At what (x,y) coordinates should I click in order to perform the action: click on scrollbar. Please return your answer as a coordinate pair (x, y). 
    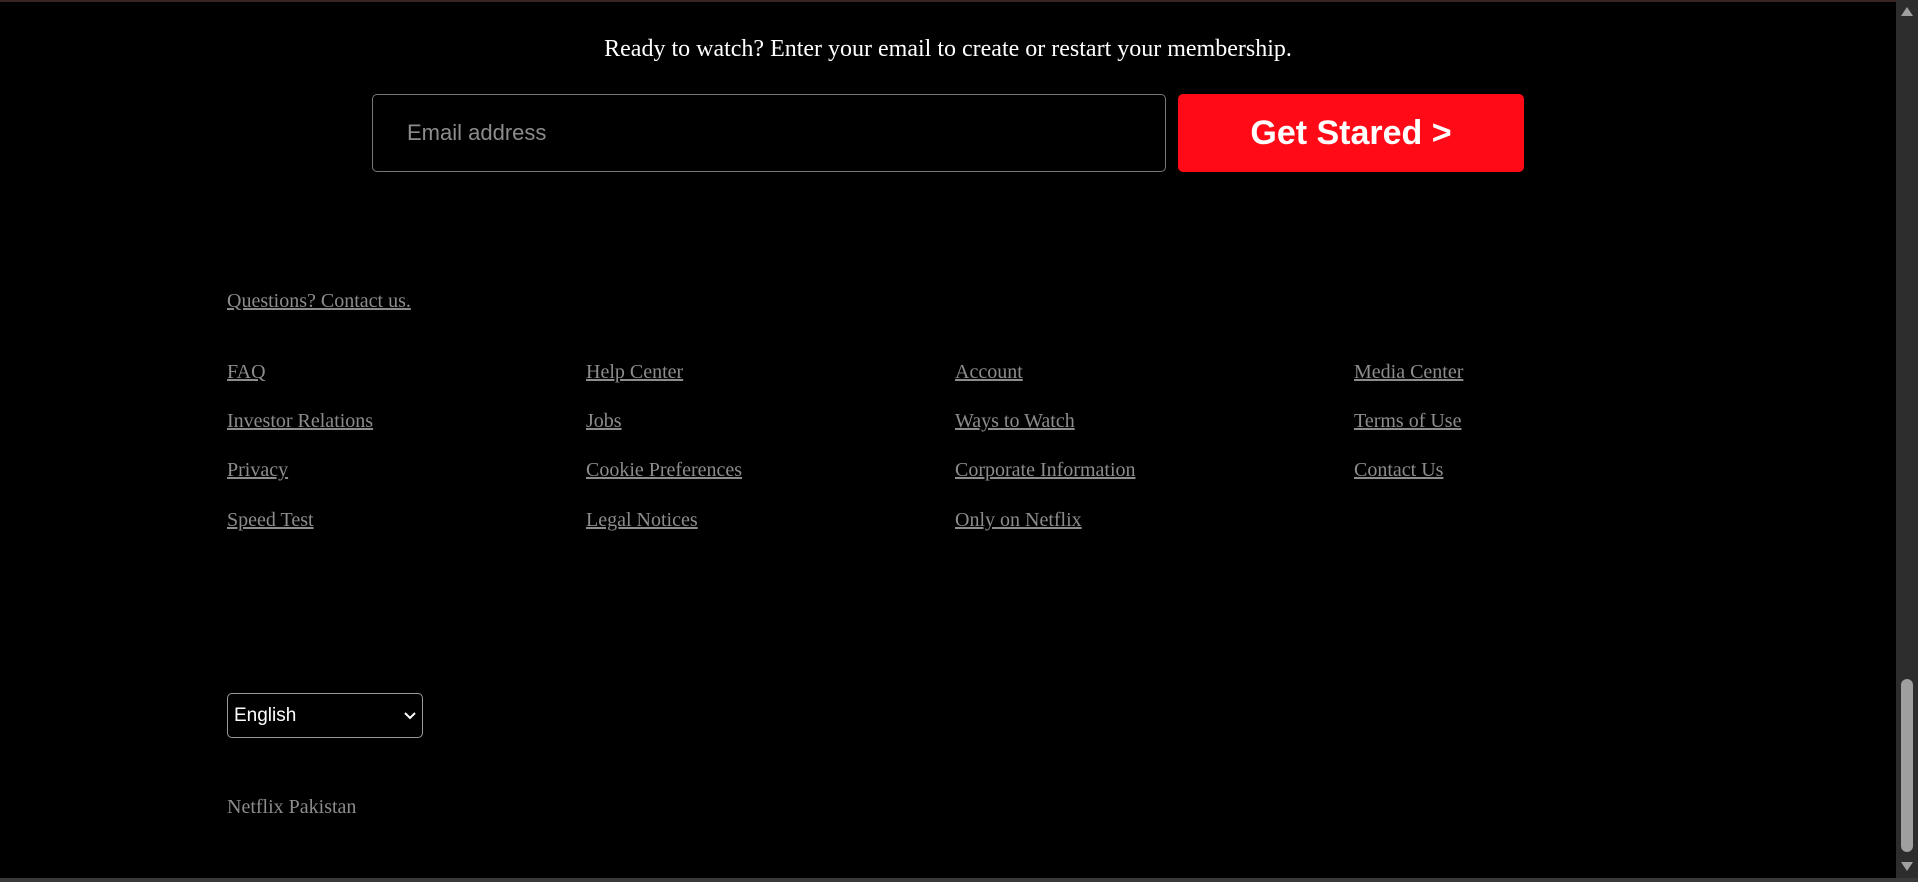
    Looking at the image, I should click on (1907, 439).